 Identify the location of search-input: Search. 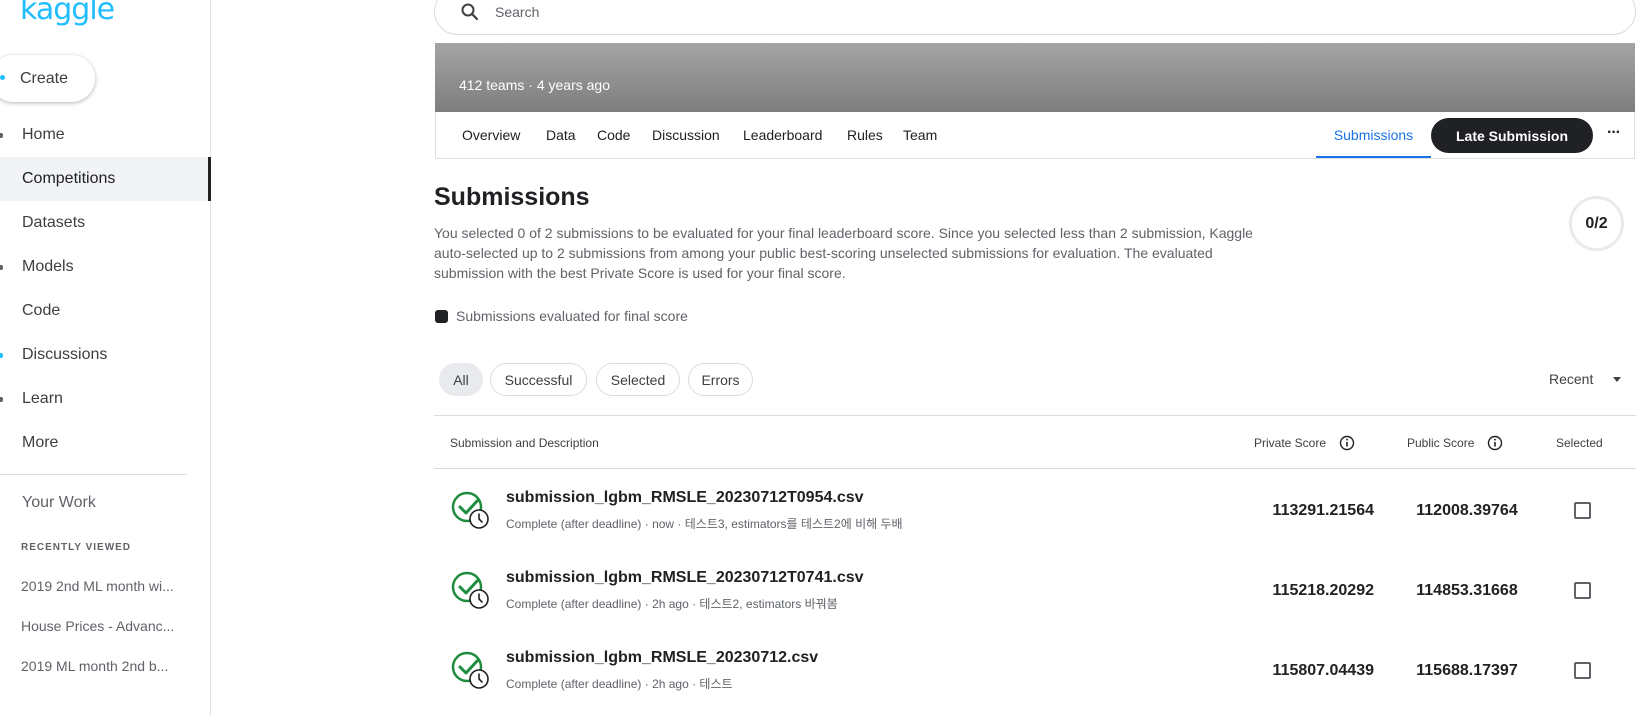
(517, 12).